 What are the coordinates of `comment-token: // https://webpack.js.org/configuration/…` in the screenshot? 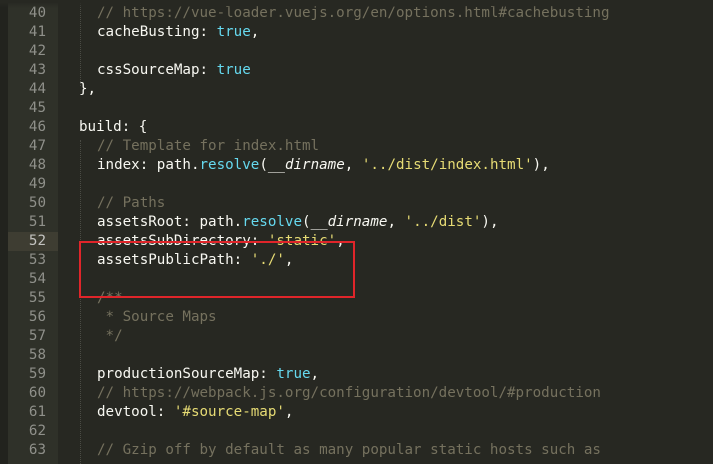 It's located at (349, 393).